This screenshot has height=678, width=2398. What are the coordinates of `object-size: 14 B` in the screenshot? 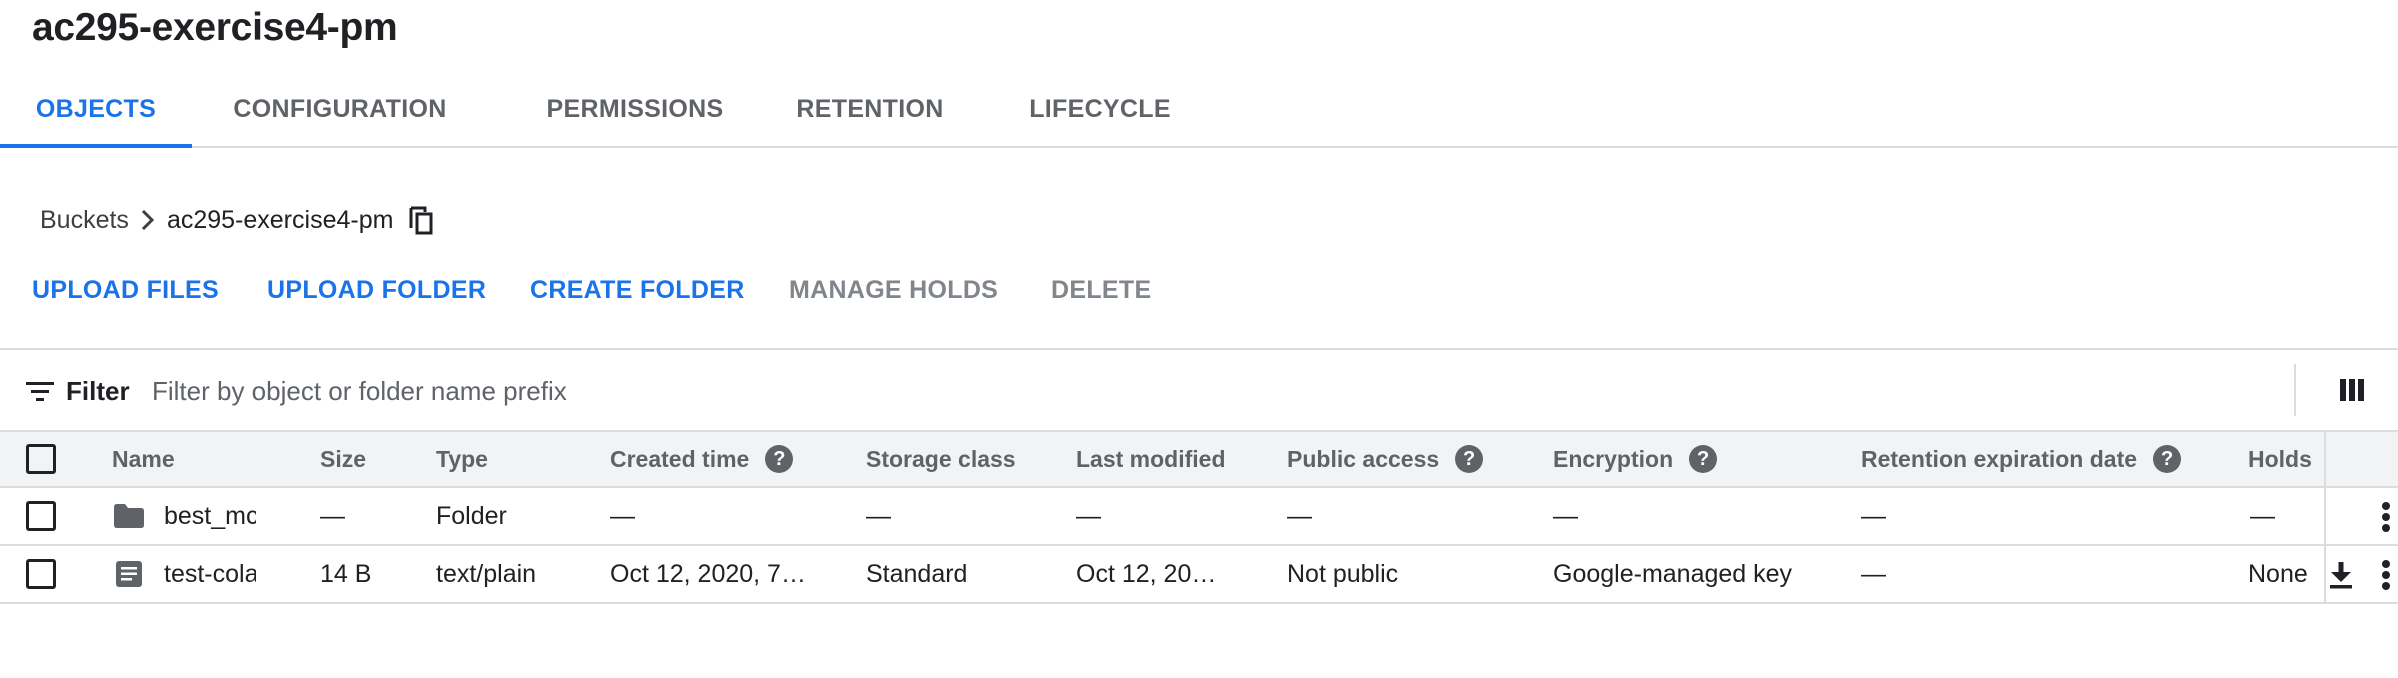 It's located at (346, 573).